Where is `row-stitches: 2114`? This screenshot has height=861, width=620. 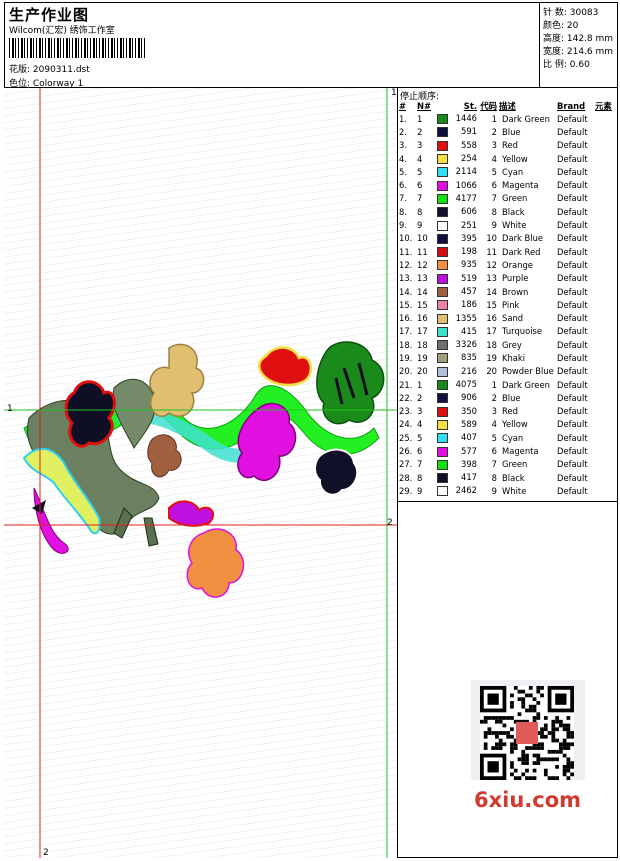
row-stitches: 2114 is located at coordinates (457, 171).